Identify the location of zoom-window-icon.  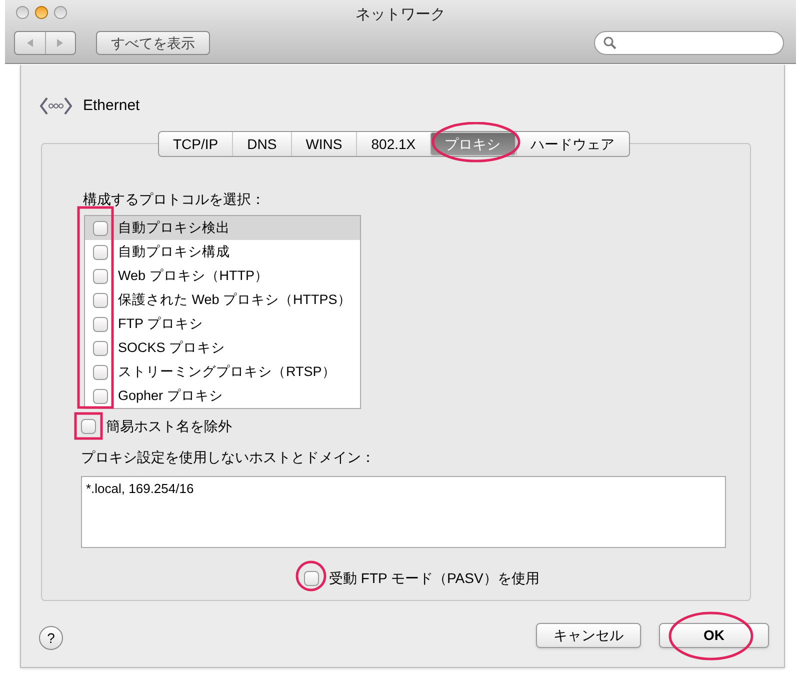
(60, 12).